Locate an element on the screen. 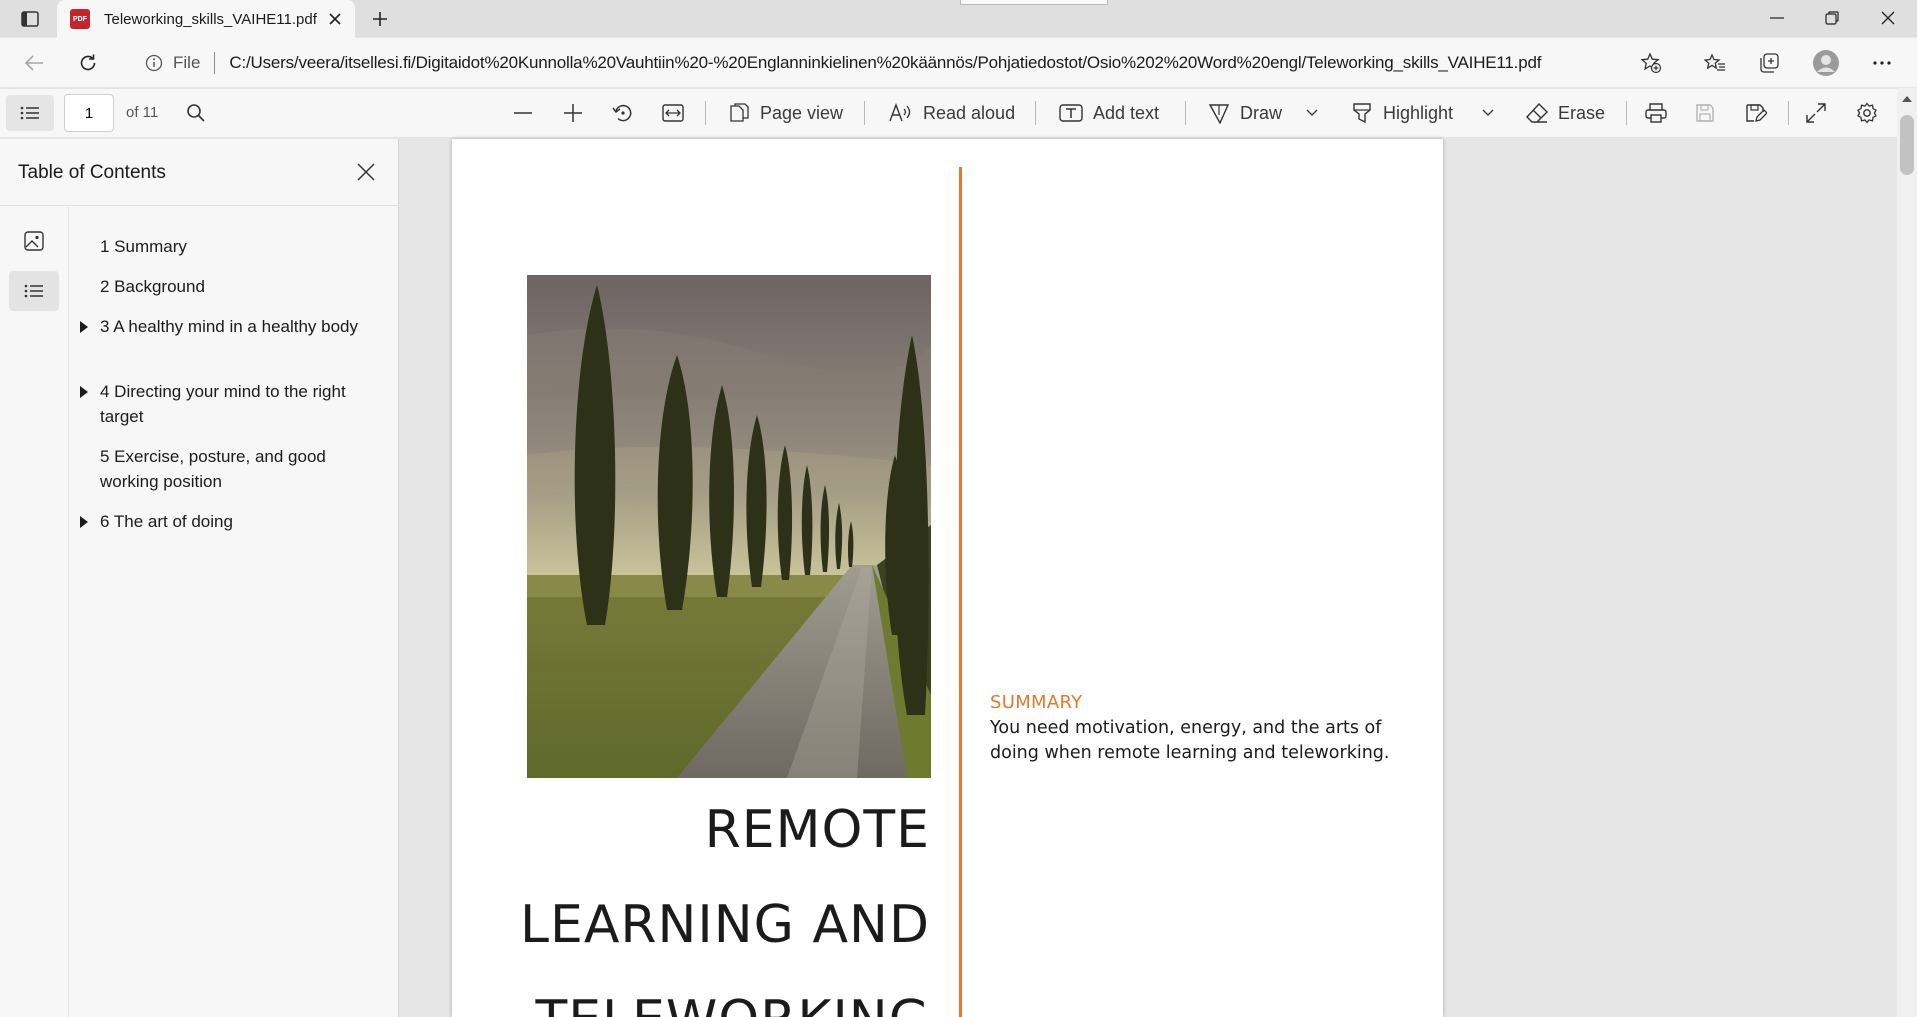 The image size is (1917, 1017). fit-to-width-button is located at coordinates (675, 113).